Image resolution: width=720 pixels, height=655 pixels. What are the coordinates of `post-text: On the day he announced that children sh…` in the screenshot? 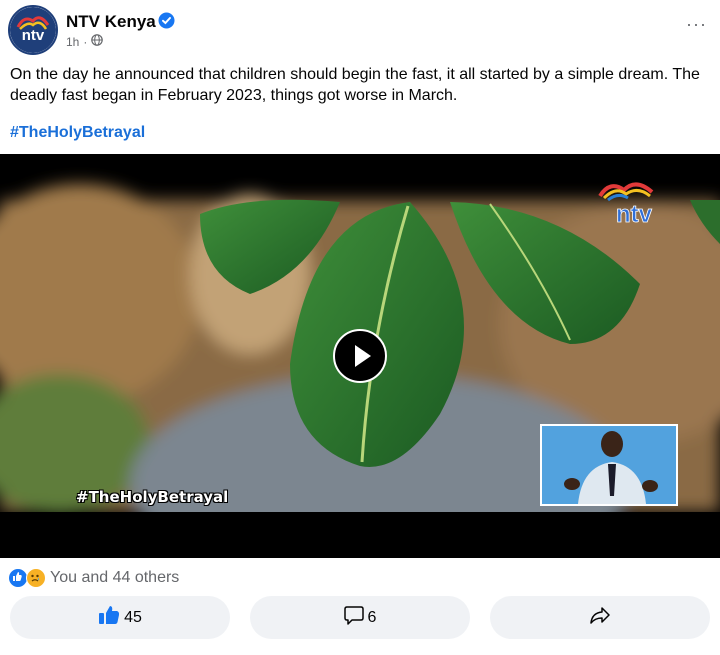 It's located at (355, 85).